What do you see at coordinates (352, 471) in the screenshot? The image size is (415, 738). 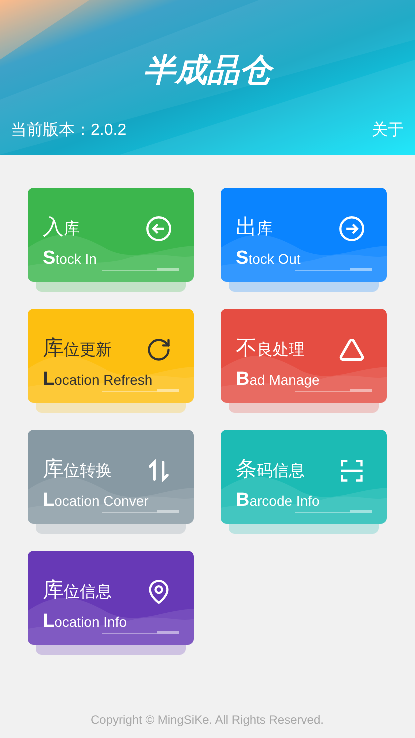 I see `scan-icon` at bounding box center [352, 471].